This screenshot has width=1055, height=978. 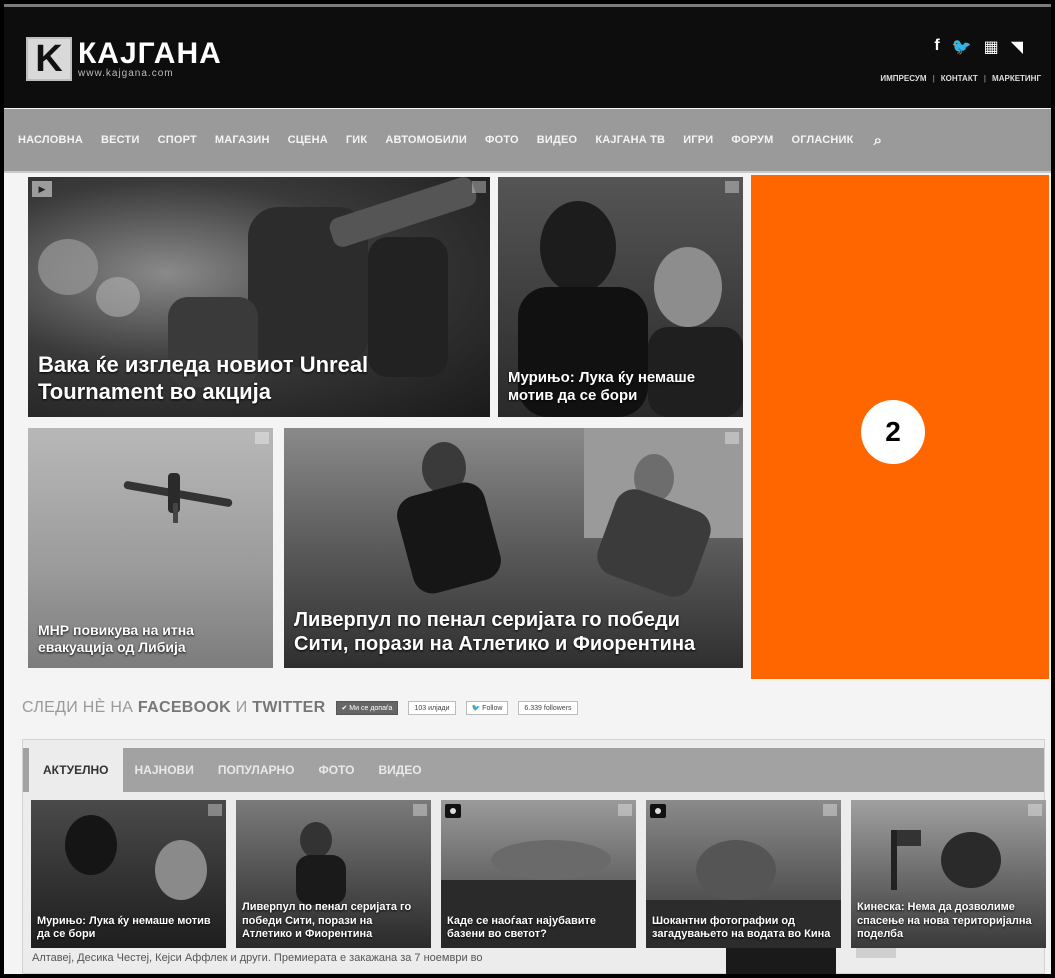 What do you see at coordinates (337, 770) in the screenshot?
I see `tab-photo: ФОТО` at bounding box center [337, 770].